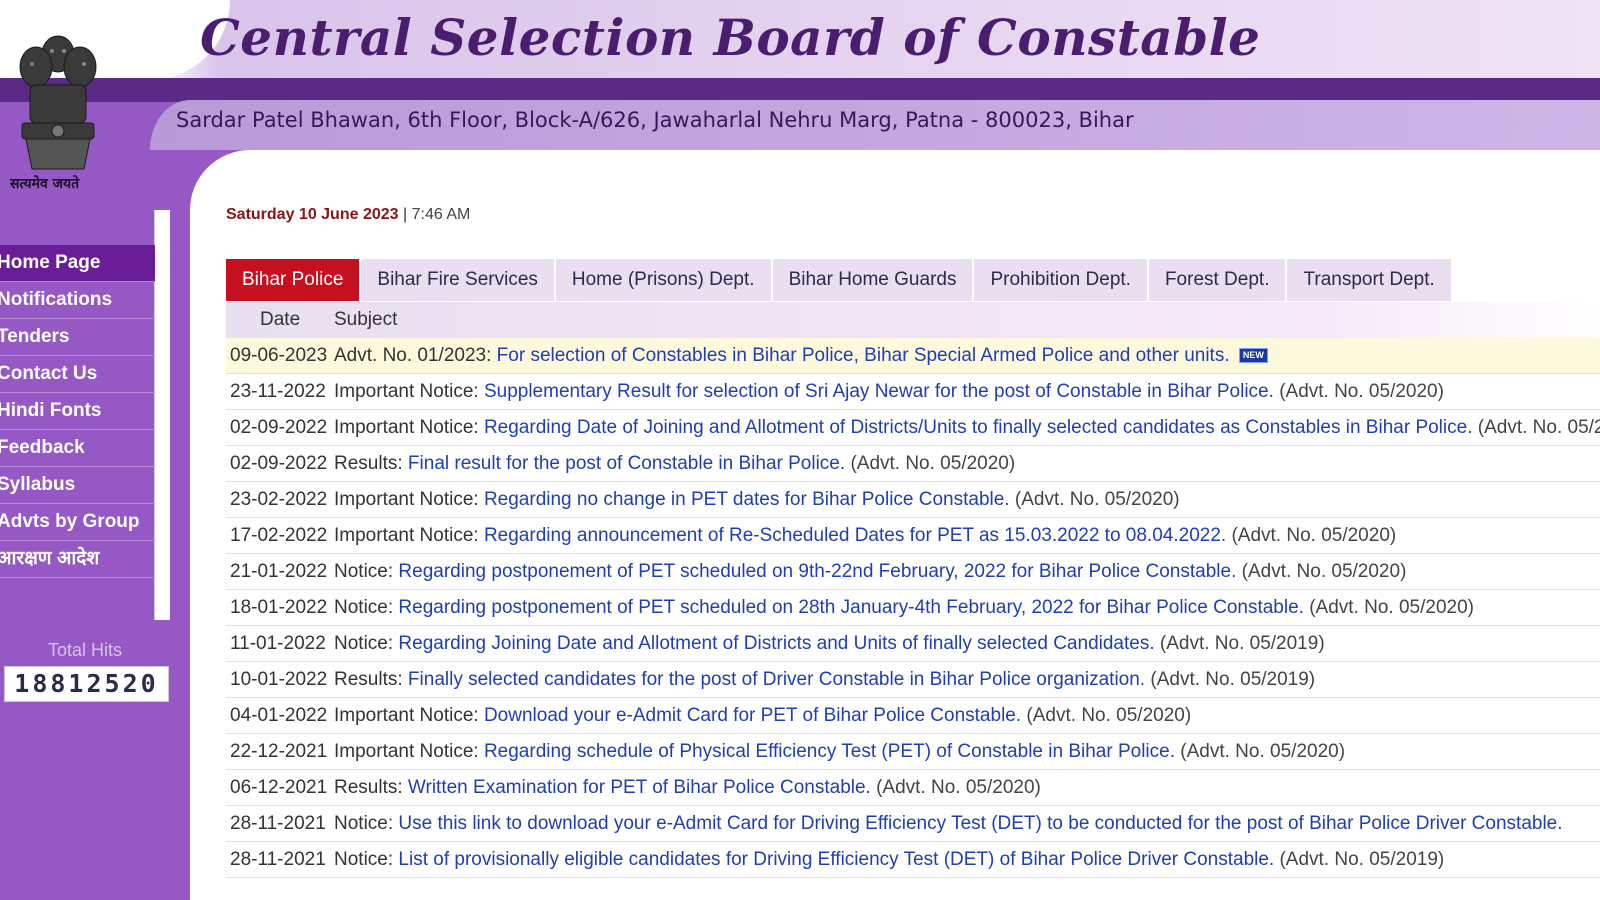 Image resolution: width=1600 pixels, height=900 pixels. I want to click on tab-bihar-police: Bihar Police, so click(293, 280).